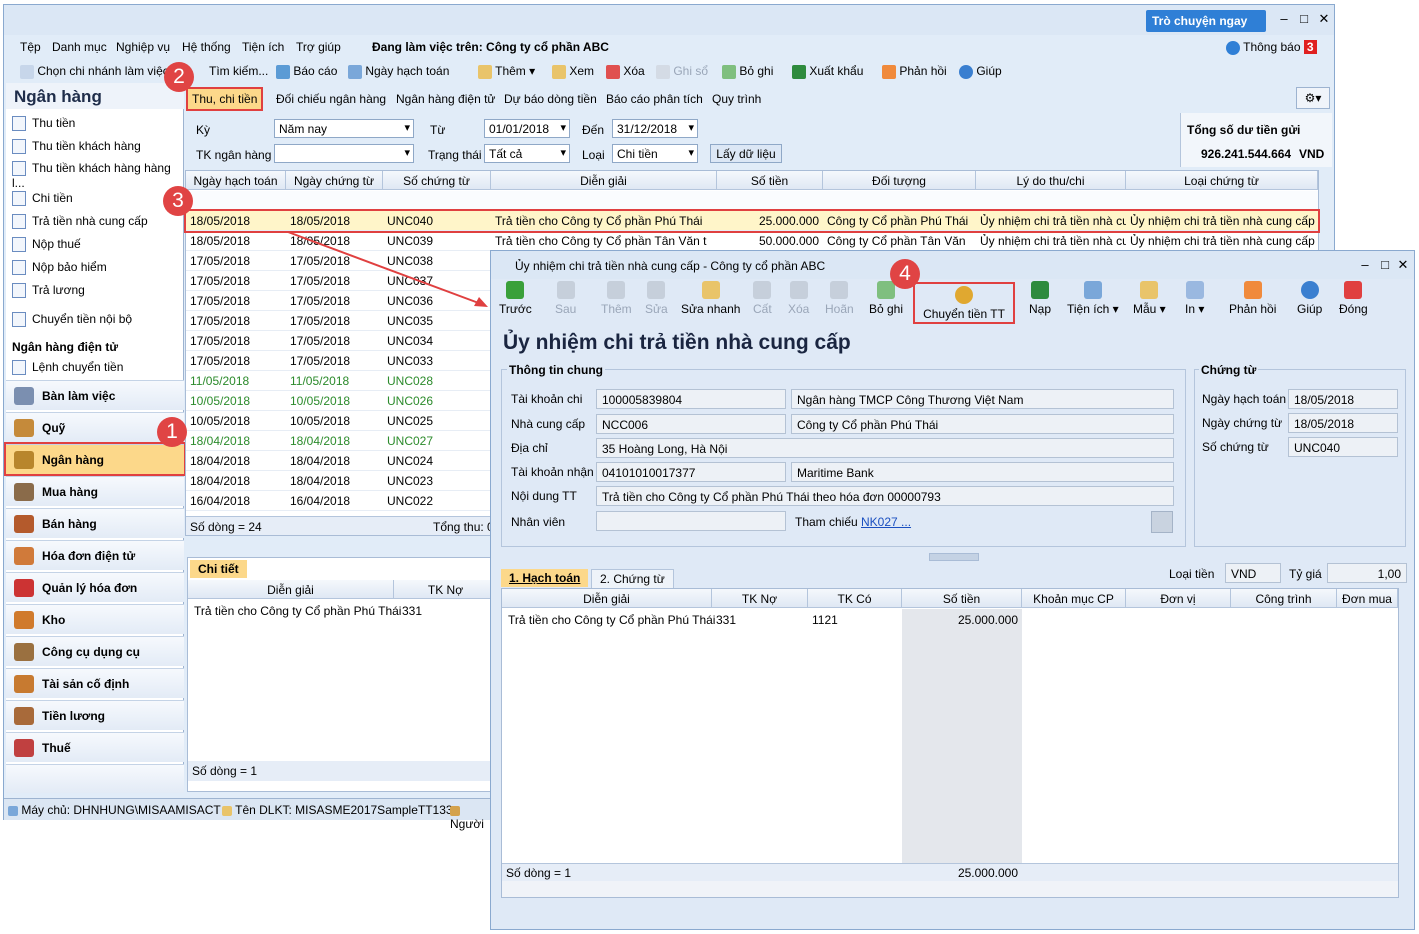 This screenshot has width=1419, height=934. I want to click on step-2-badge: 2, so click(179, 77).